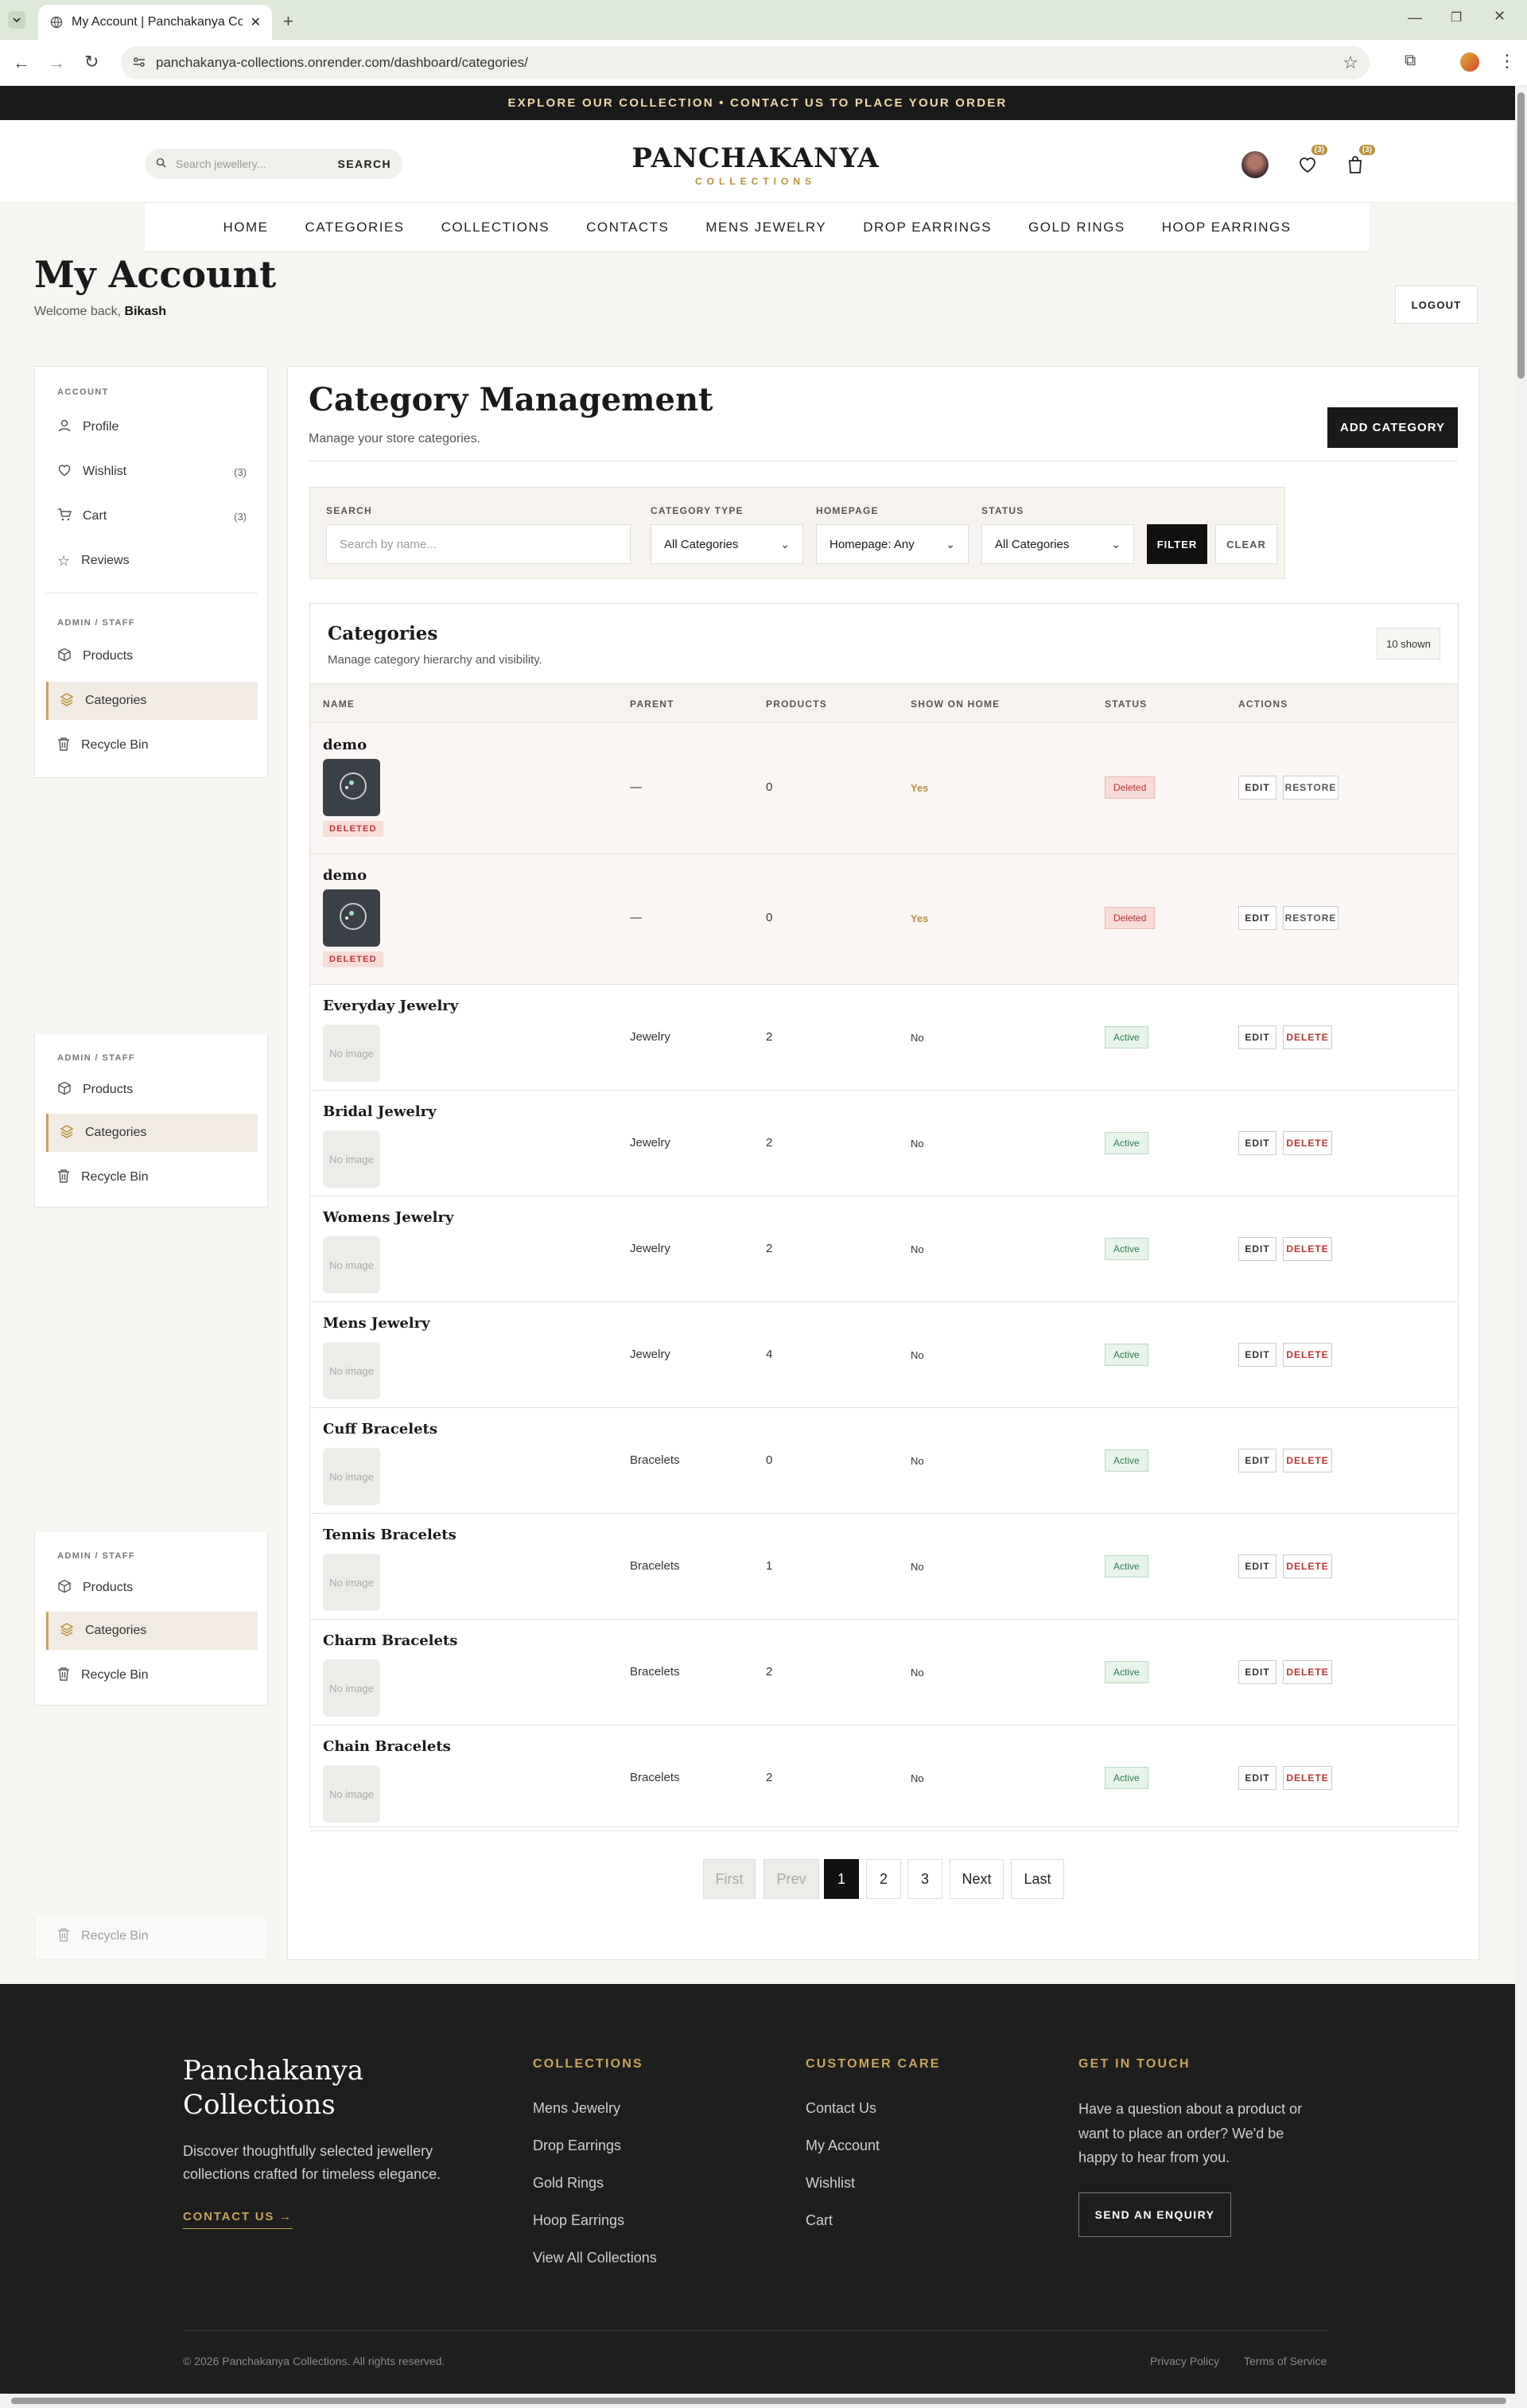  I want to click on footer-link: Drop Earrings, so click(577, 2146).